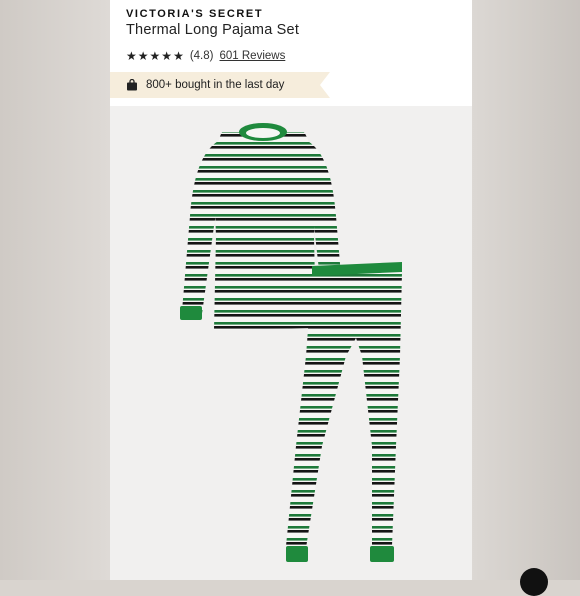 The height and width of the screenshot is (596, 580). I want to click on rating-value: (4.8), so click(201, 56).